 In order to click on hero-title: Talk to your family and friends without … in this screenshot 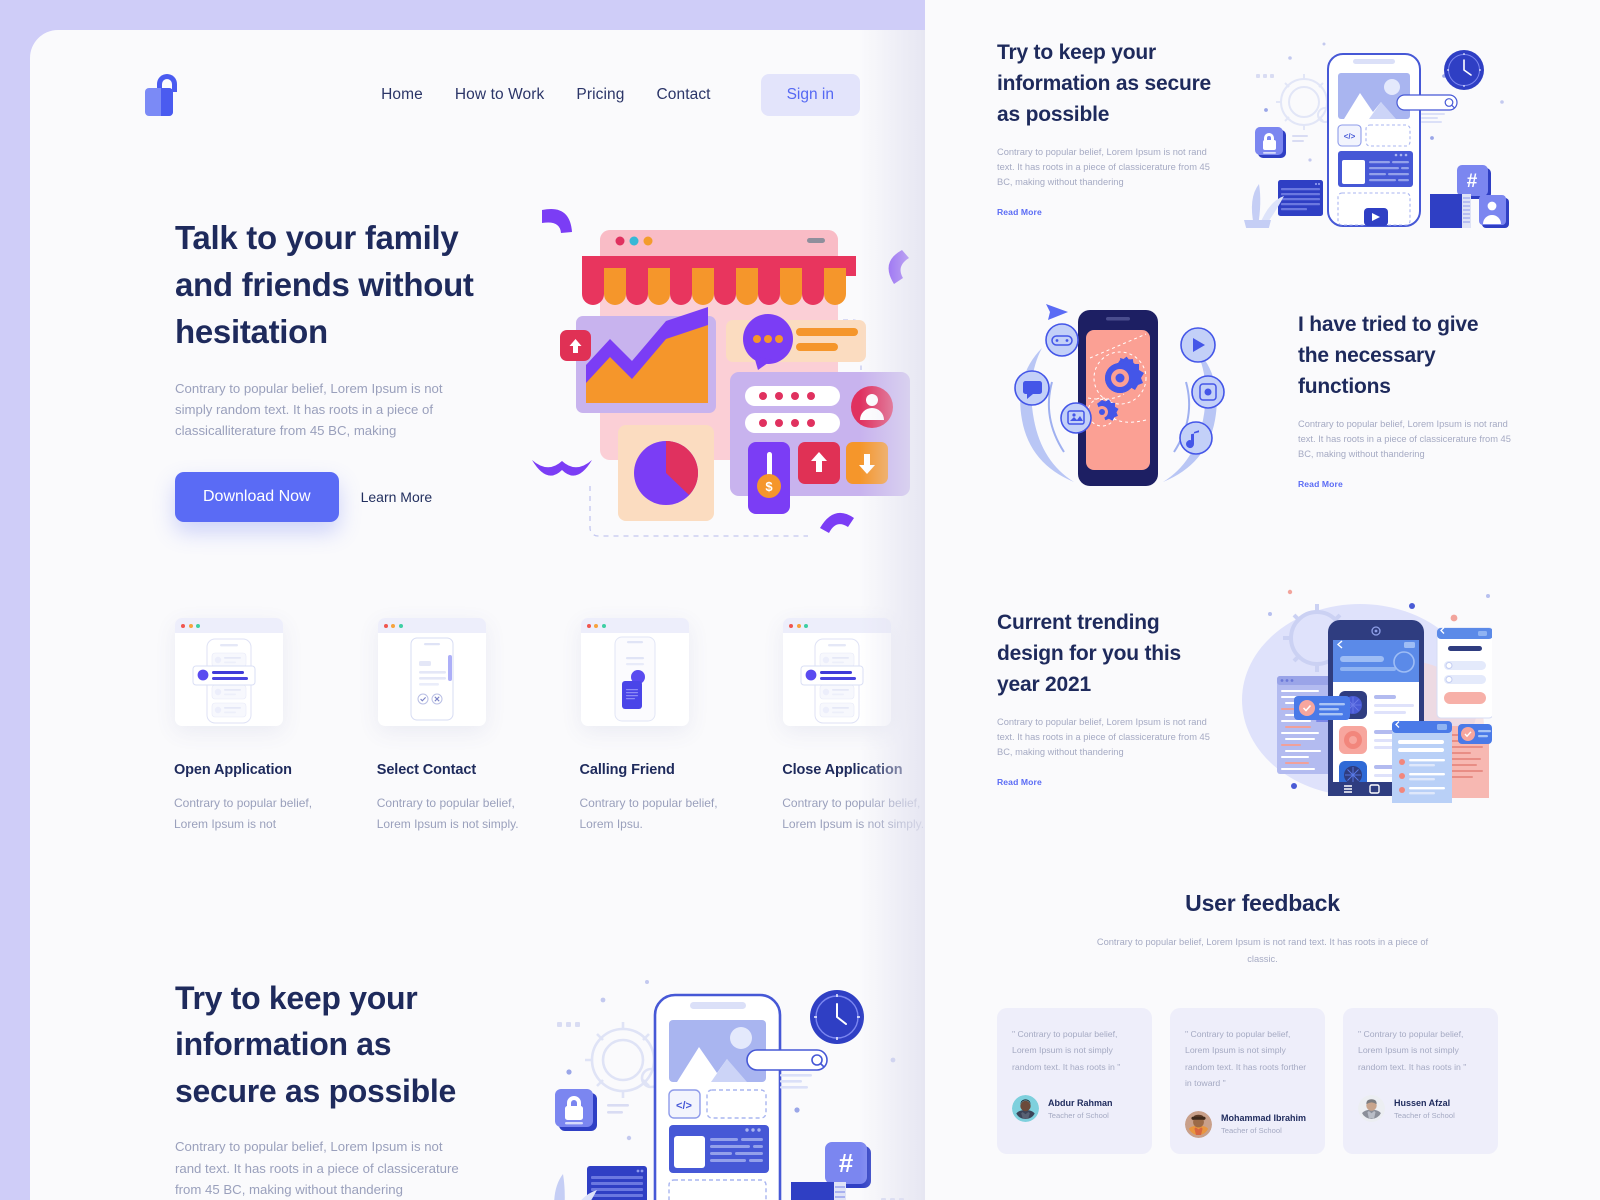, I will do `click(324, 284)`.